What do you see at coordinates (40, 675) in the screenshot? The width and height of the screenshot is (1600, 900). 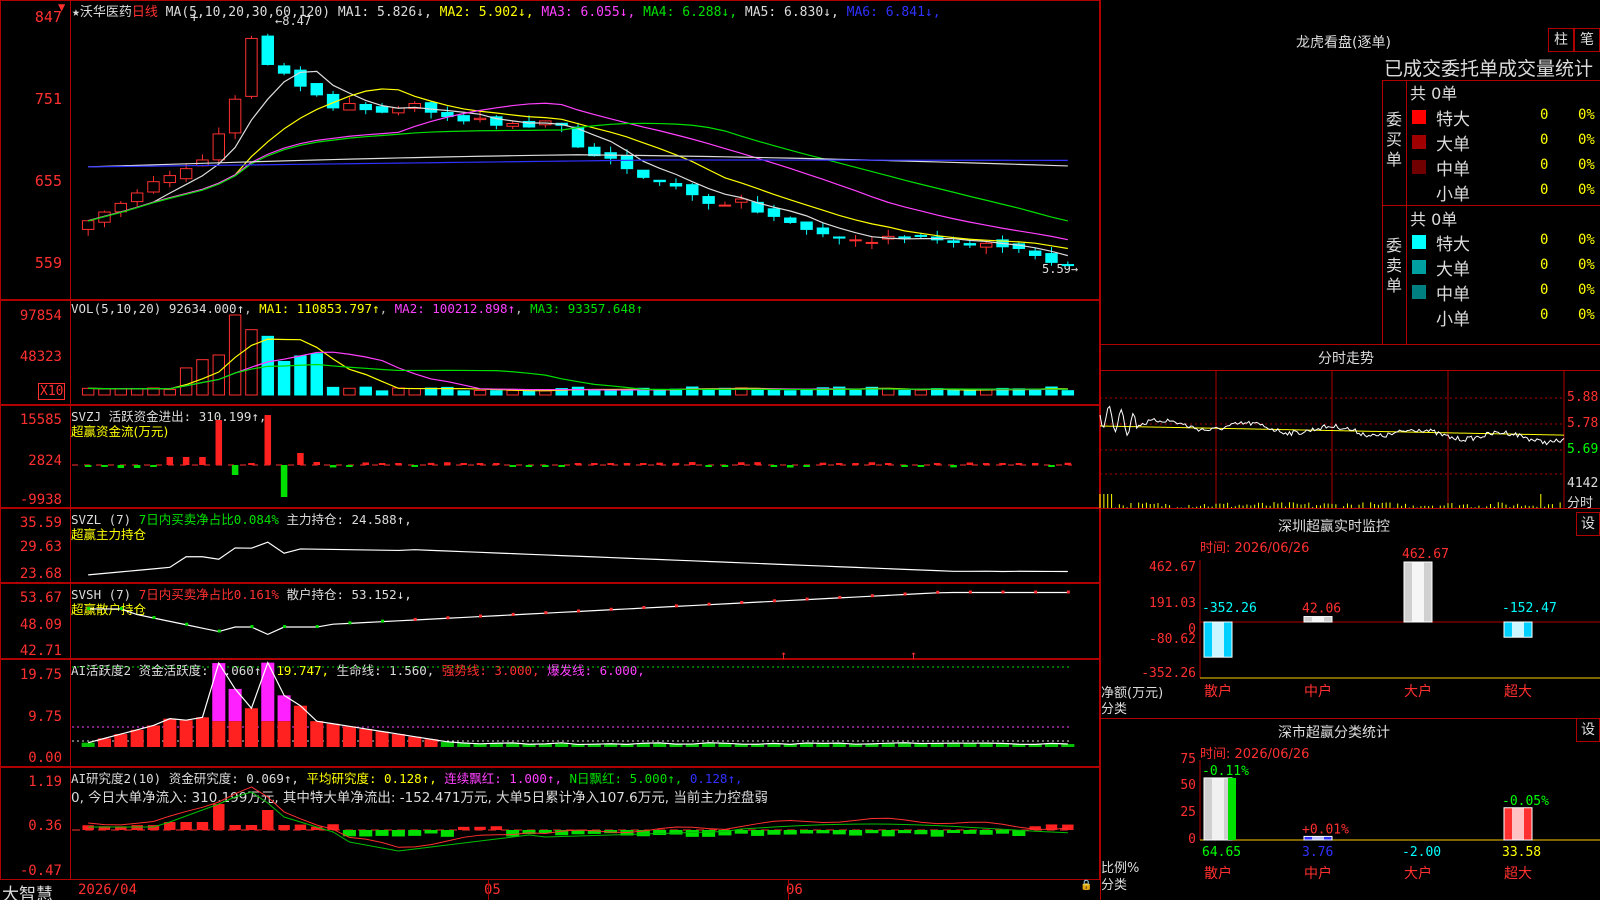 I see `ai-axis-0: 19.75` at bounding box center [40, 675].